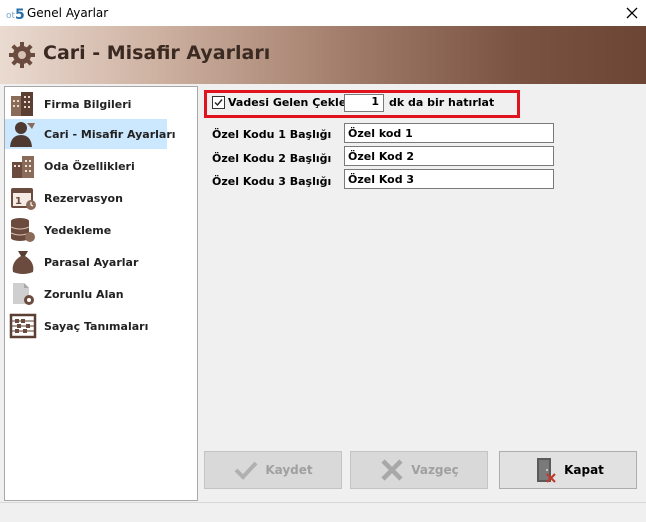 This screenshot has height=522, width=646. I want to click on document-gear-icon, so click(23, 294).